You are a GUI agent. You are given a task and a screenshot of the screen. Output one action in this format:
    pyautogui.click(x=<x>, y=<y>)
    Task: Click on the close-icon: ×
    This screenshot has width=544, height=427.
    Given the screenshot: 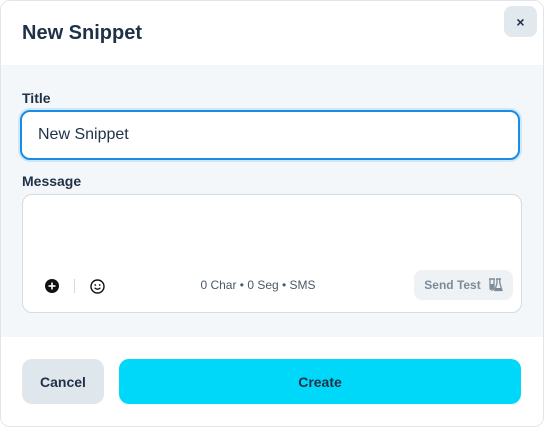 What is the action you would take?
    pyautogui.click(x=520, y=21)
    